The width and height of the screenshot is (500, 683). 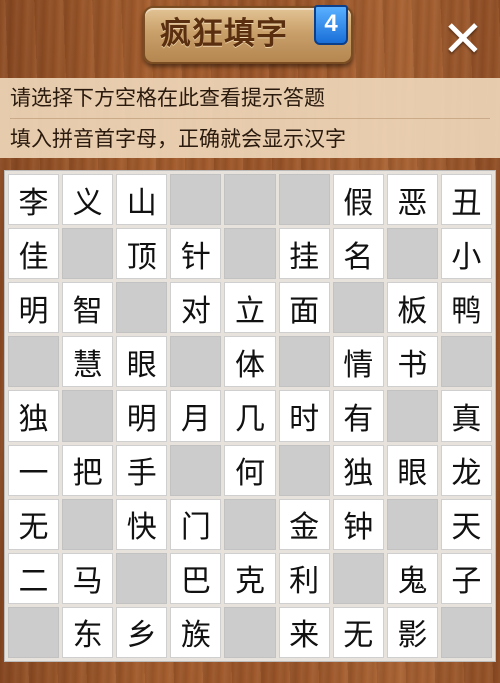 I want to click on grid-cell: 面, so click(x=304, y=308).